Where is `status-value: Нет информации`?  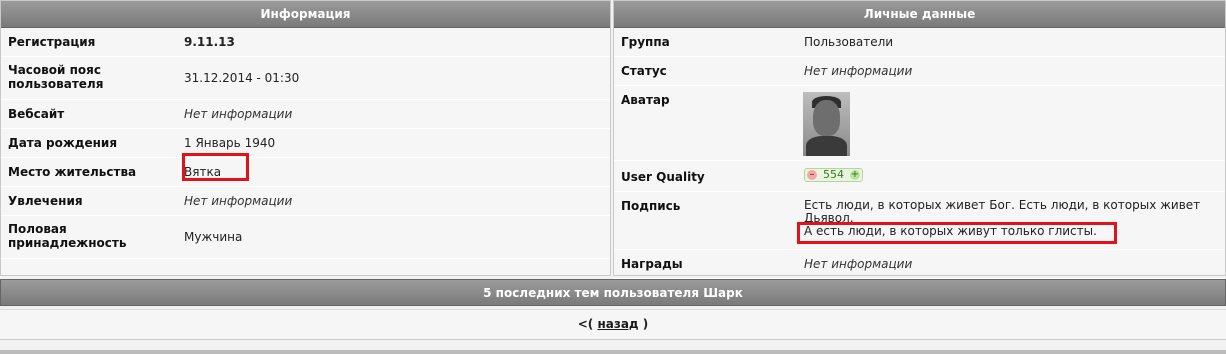
status-value: Нет информации is located at coordinates (858, 71).